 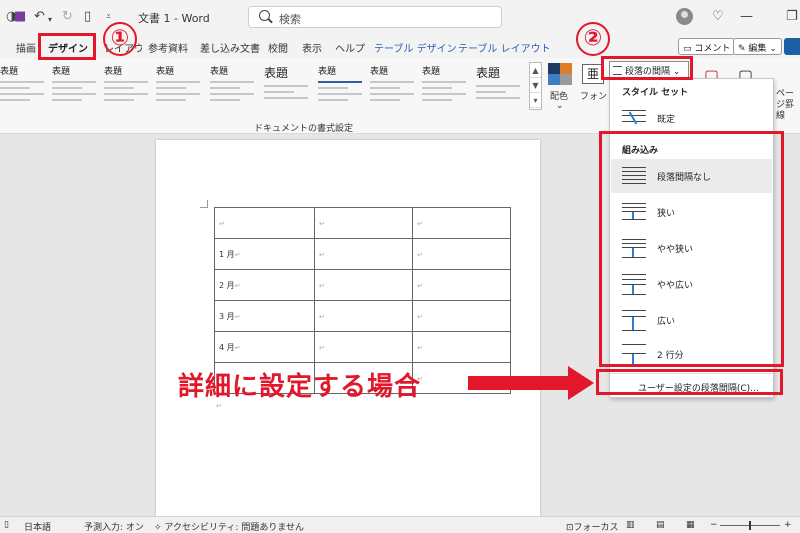 What do you see at coordinates (67, 46) in the screenshot?
I see `highlight-design-tab` at bounding box center [67, 46].